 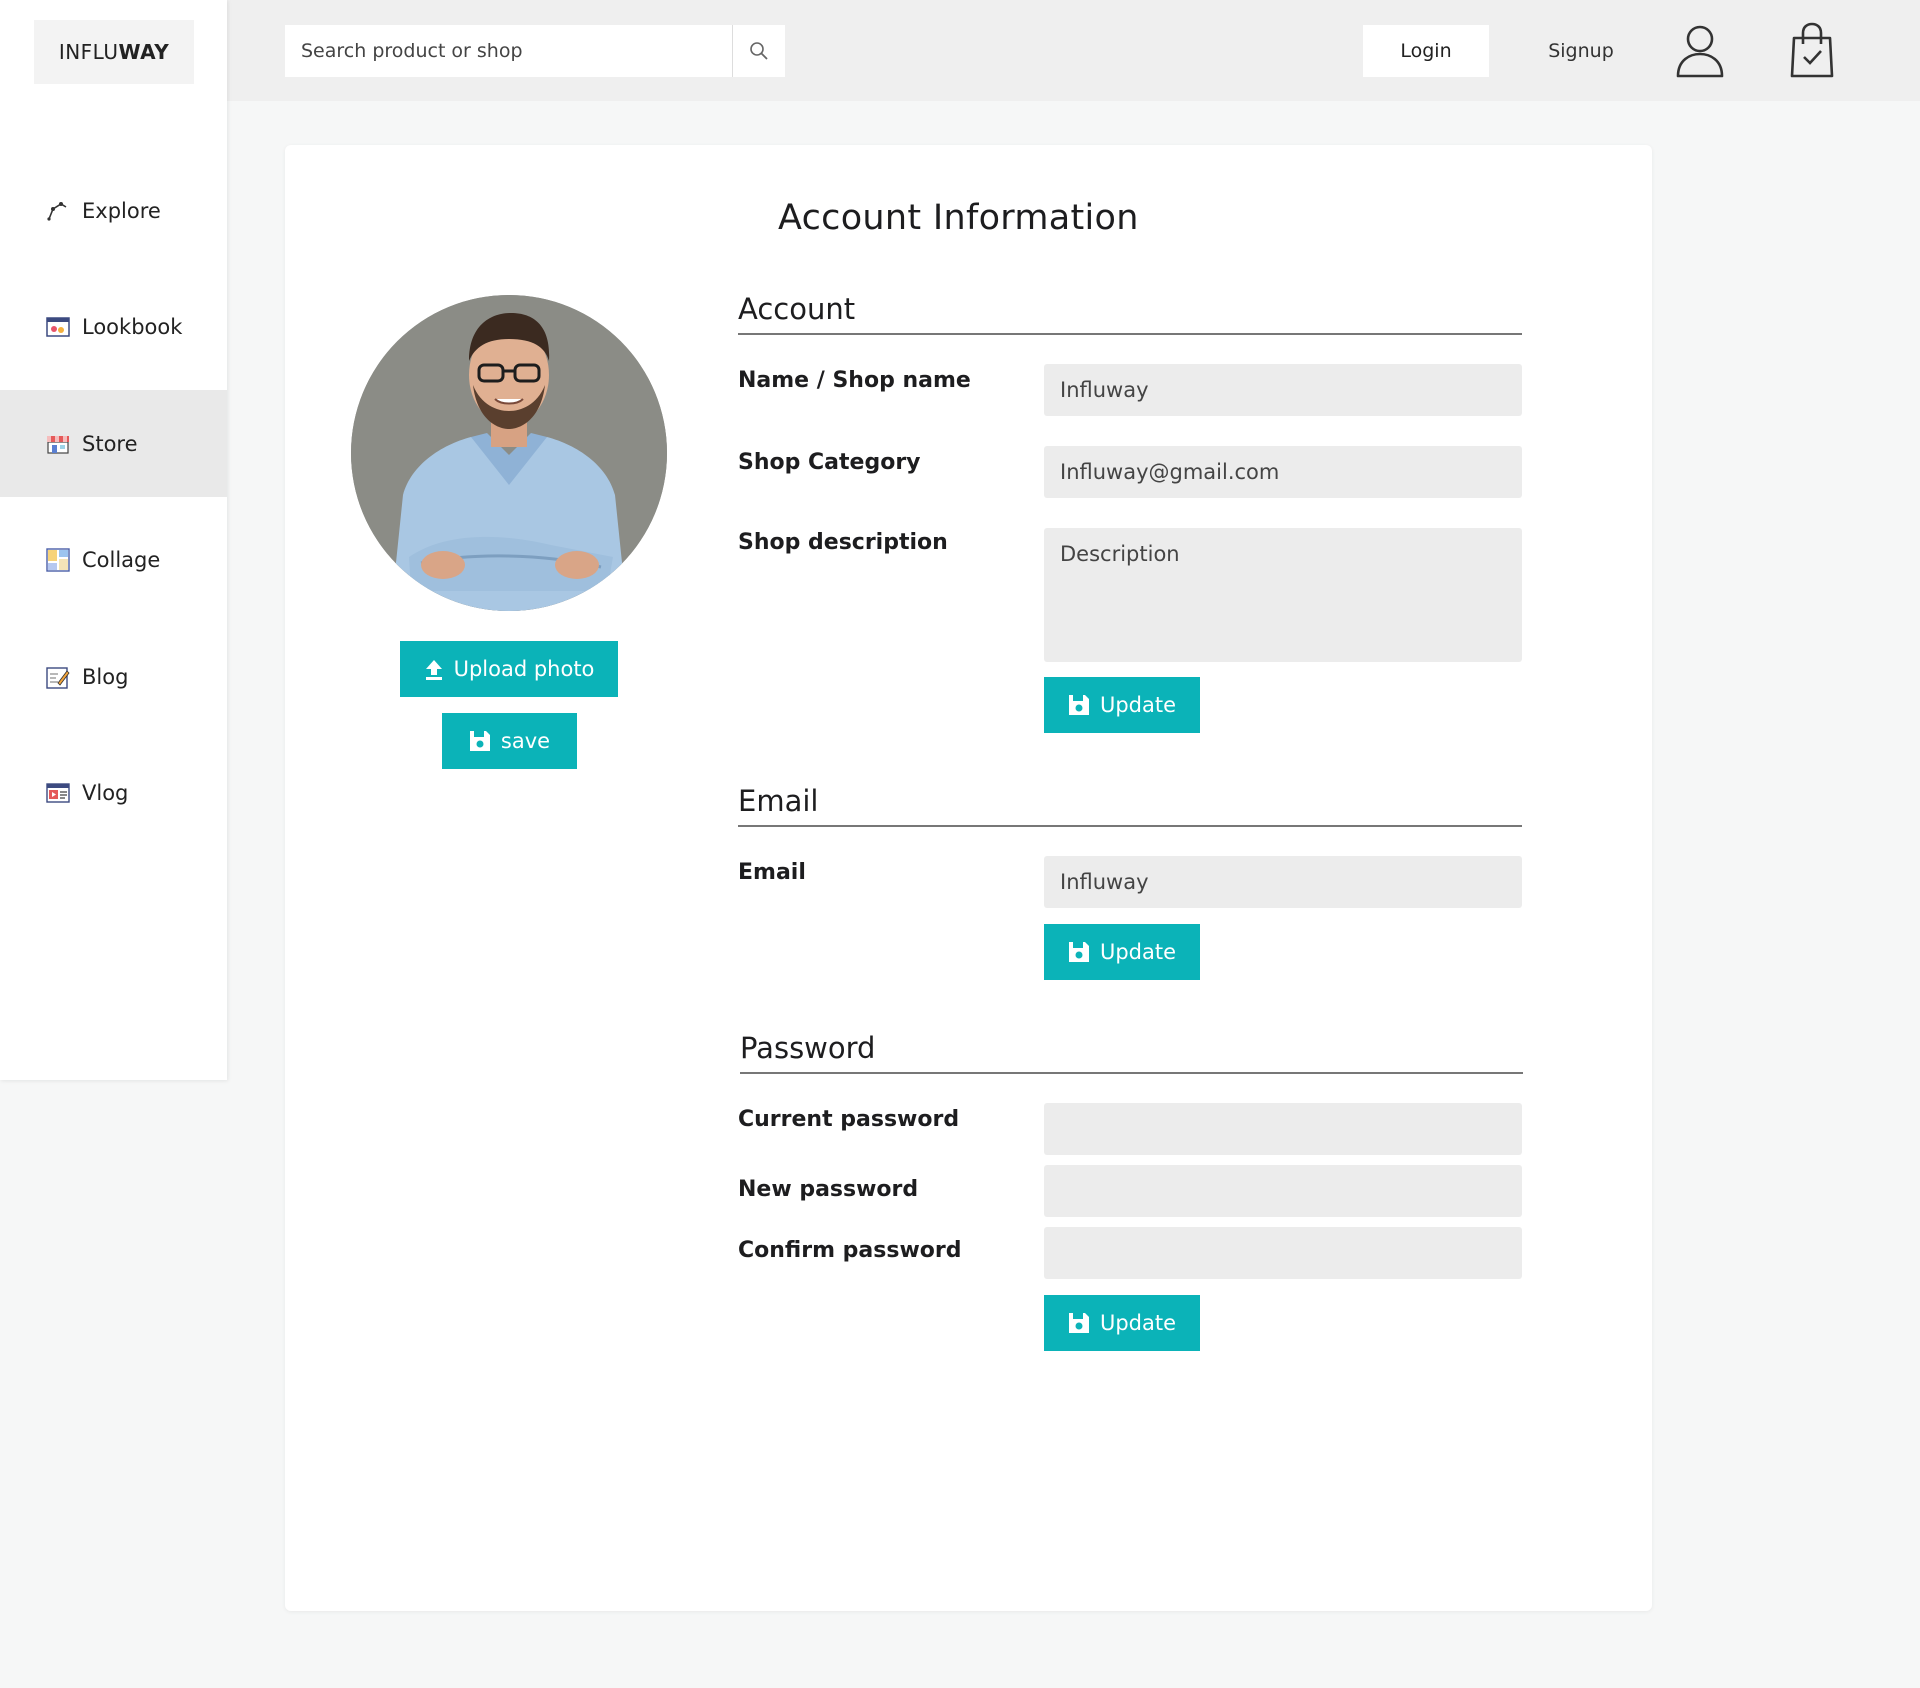 What do you see at coordinates (1283, 1191) in the screenshot?
I see `new-password-field` at bounding box center [1283, 1191].